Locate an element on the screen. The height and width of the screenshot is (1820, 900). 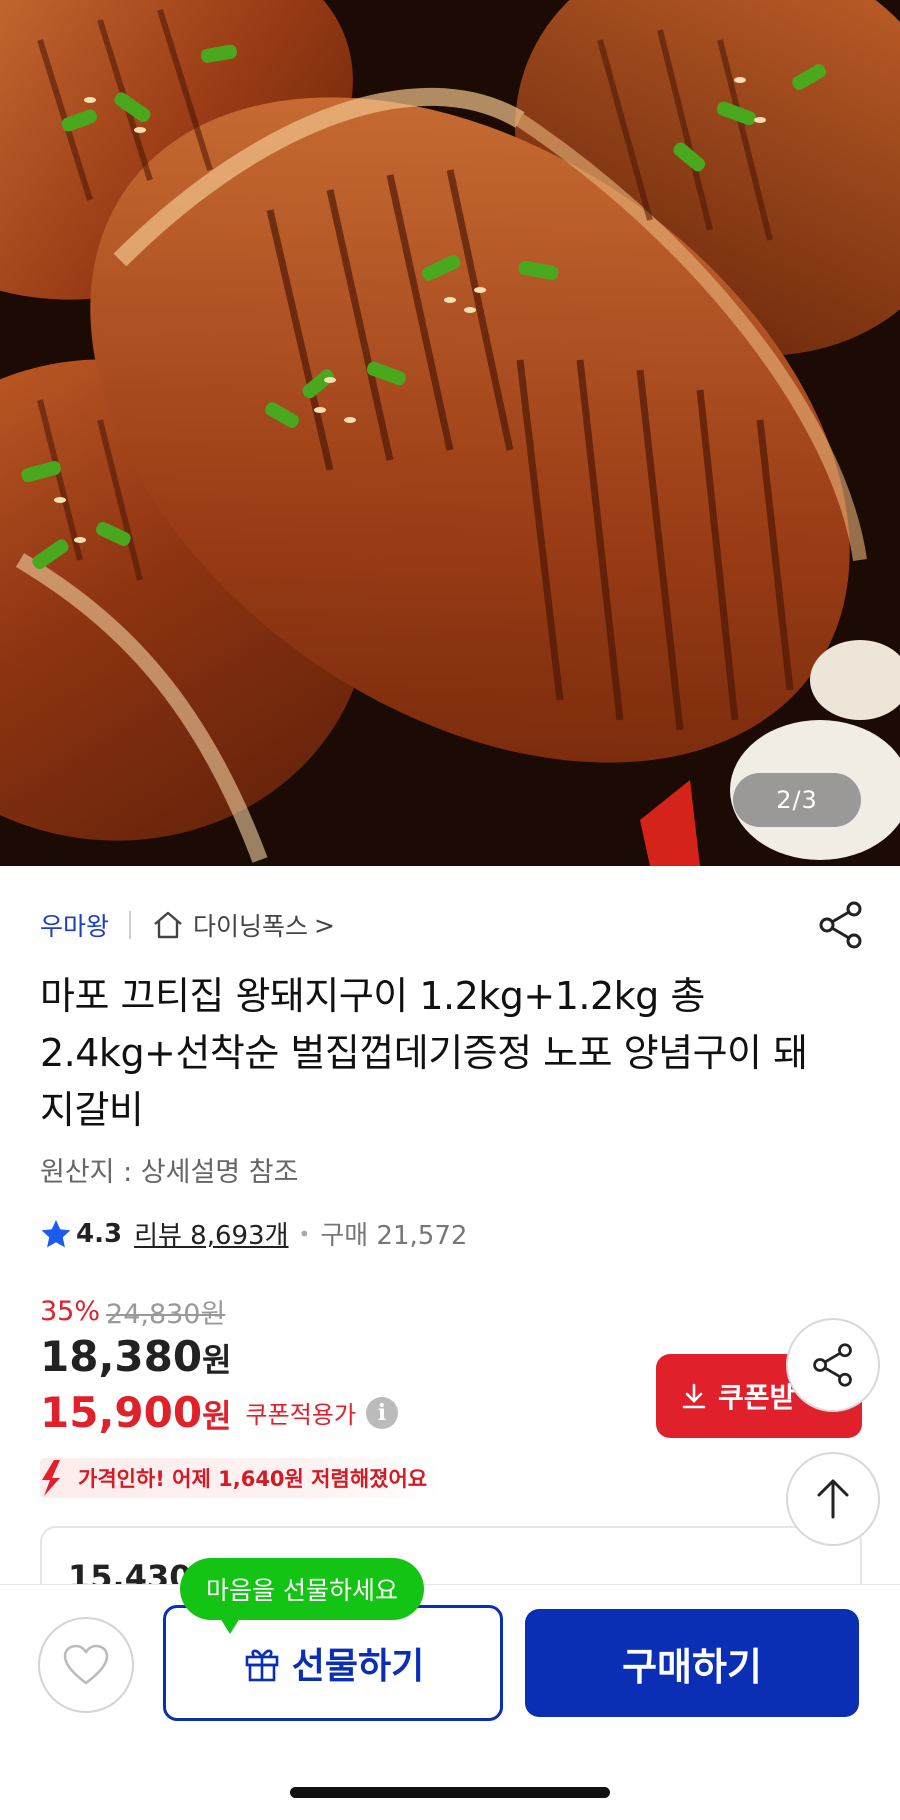
star-icon is located at coordinates (56, 1233).